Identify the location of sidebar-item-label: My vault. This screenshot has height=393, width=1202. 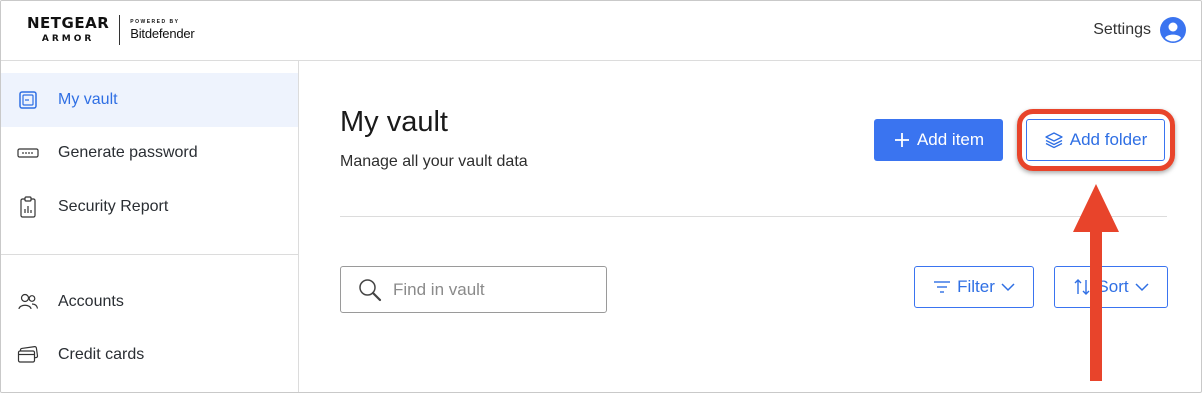
(88, 99).